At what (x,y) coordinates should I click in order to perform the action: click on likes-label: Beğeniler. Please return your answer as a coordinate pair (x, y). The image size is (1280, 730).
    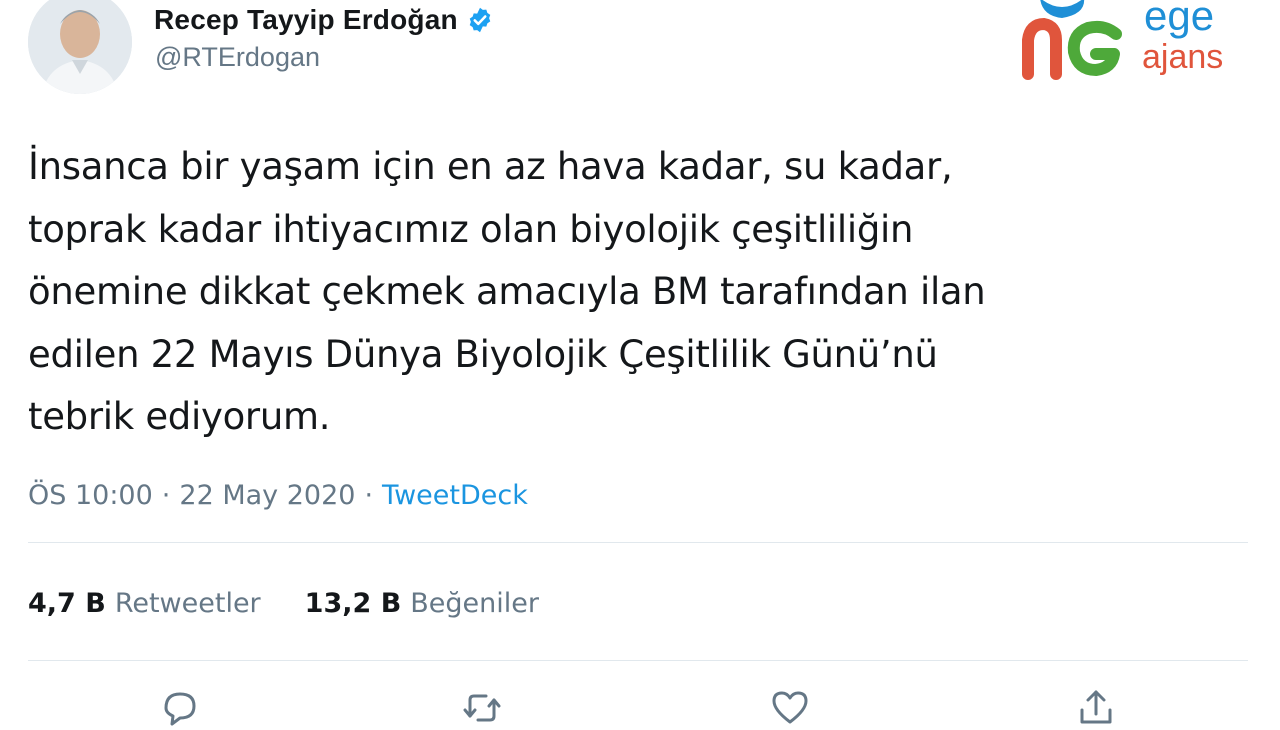
    Looking at the image, I should click on (474, 603).